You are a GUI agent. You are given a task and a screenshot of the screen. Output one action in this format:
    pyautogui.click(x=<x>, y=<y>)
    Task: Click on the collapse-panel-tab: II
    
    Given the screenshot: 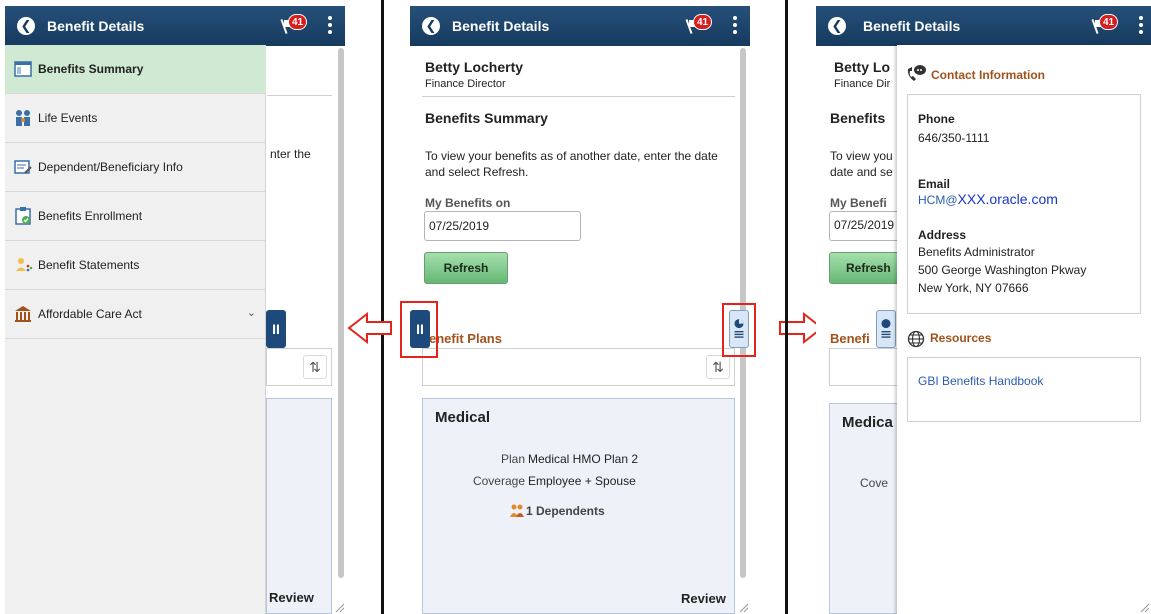 What is the action you would take?
    pyautogui.click(x=276, y=329)
    